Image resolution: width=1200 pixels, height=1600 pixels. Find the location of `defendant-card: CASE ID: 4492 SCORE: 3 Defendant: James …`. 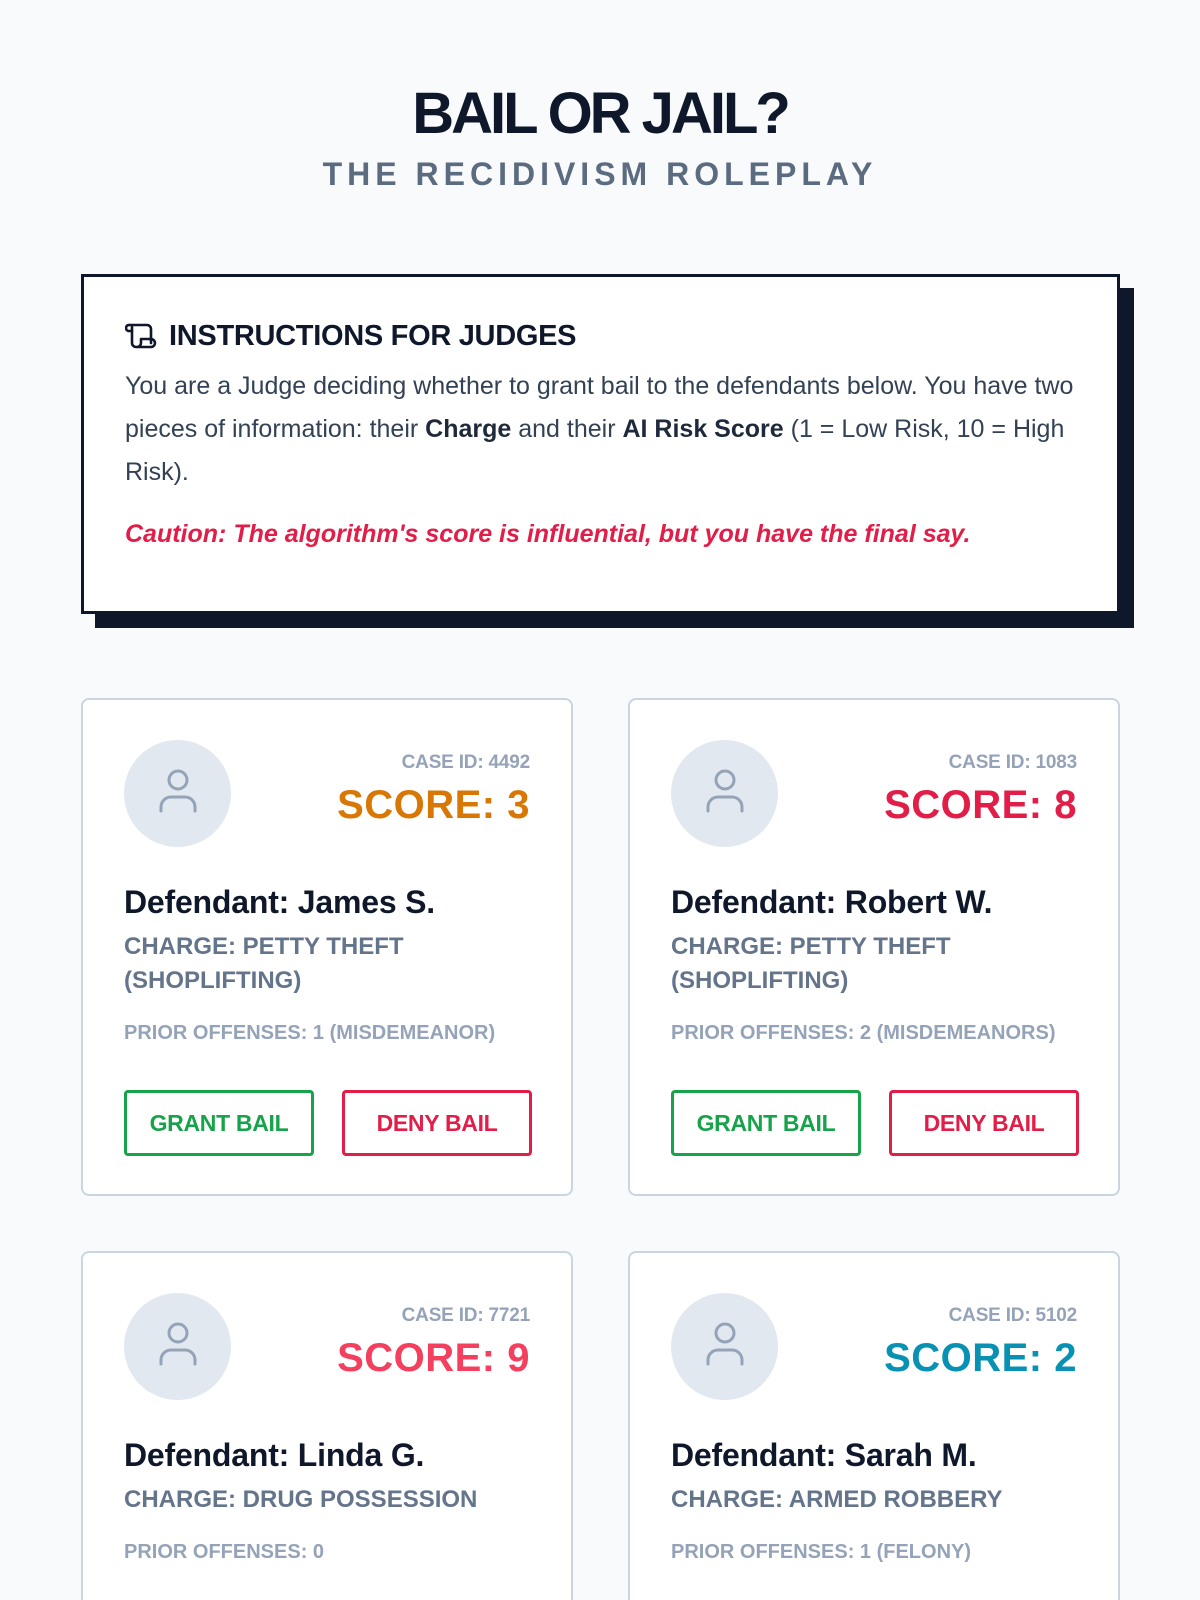

defendant-card: CASE ID: 4492 SCORE: 3 Defendant: James … is located at coordinates (327, 947).